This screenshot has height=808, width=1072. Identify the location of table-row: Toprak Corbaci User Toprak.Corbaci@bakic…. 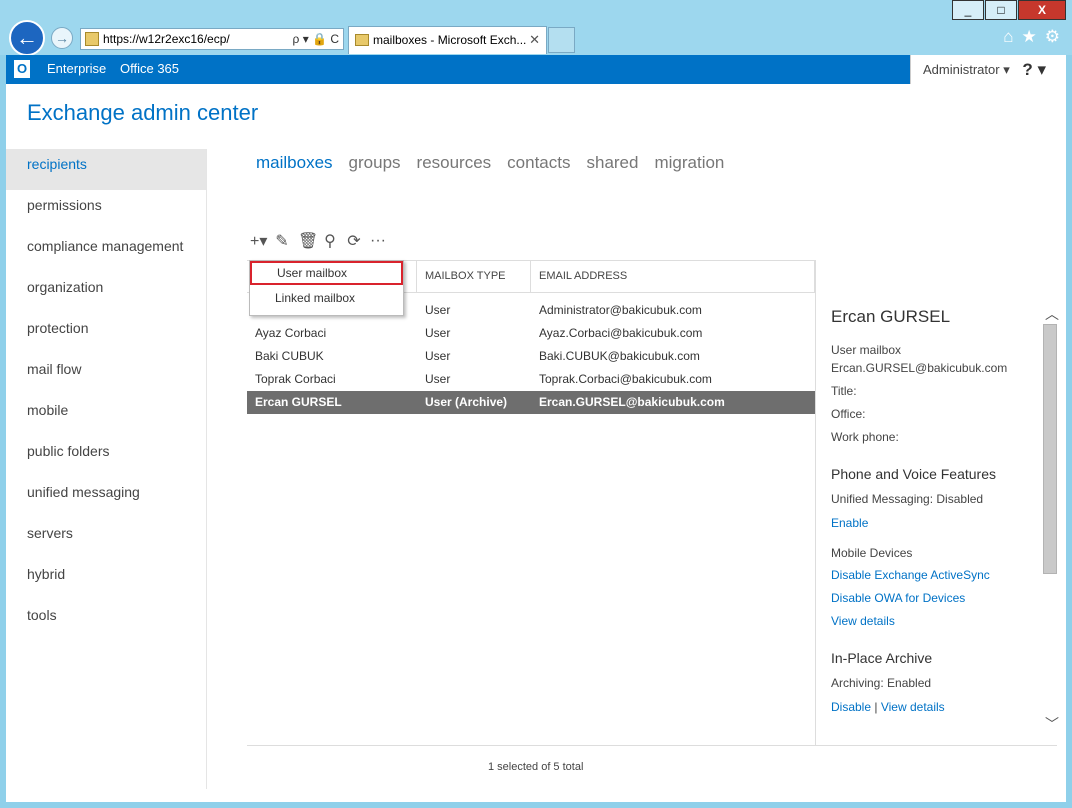
(531, 379).